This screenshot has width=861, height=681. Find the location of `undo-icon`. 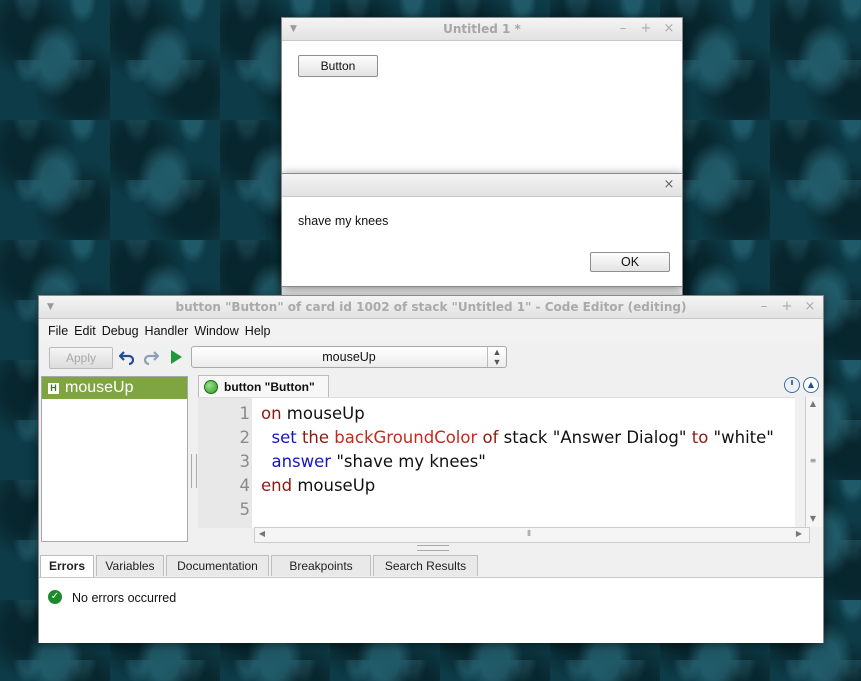

undo-icon is located at coordinates (127, 357).